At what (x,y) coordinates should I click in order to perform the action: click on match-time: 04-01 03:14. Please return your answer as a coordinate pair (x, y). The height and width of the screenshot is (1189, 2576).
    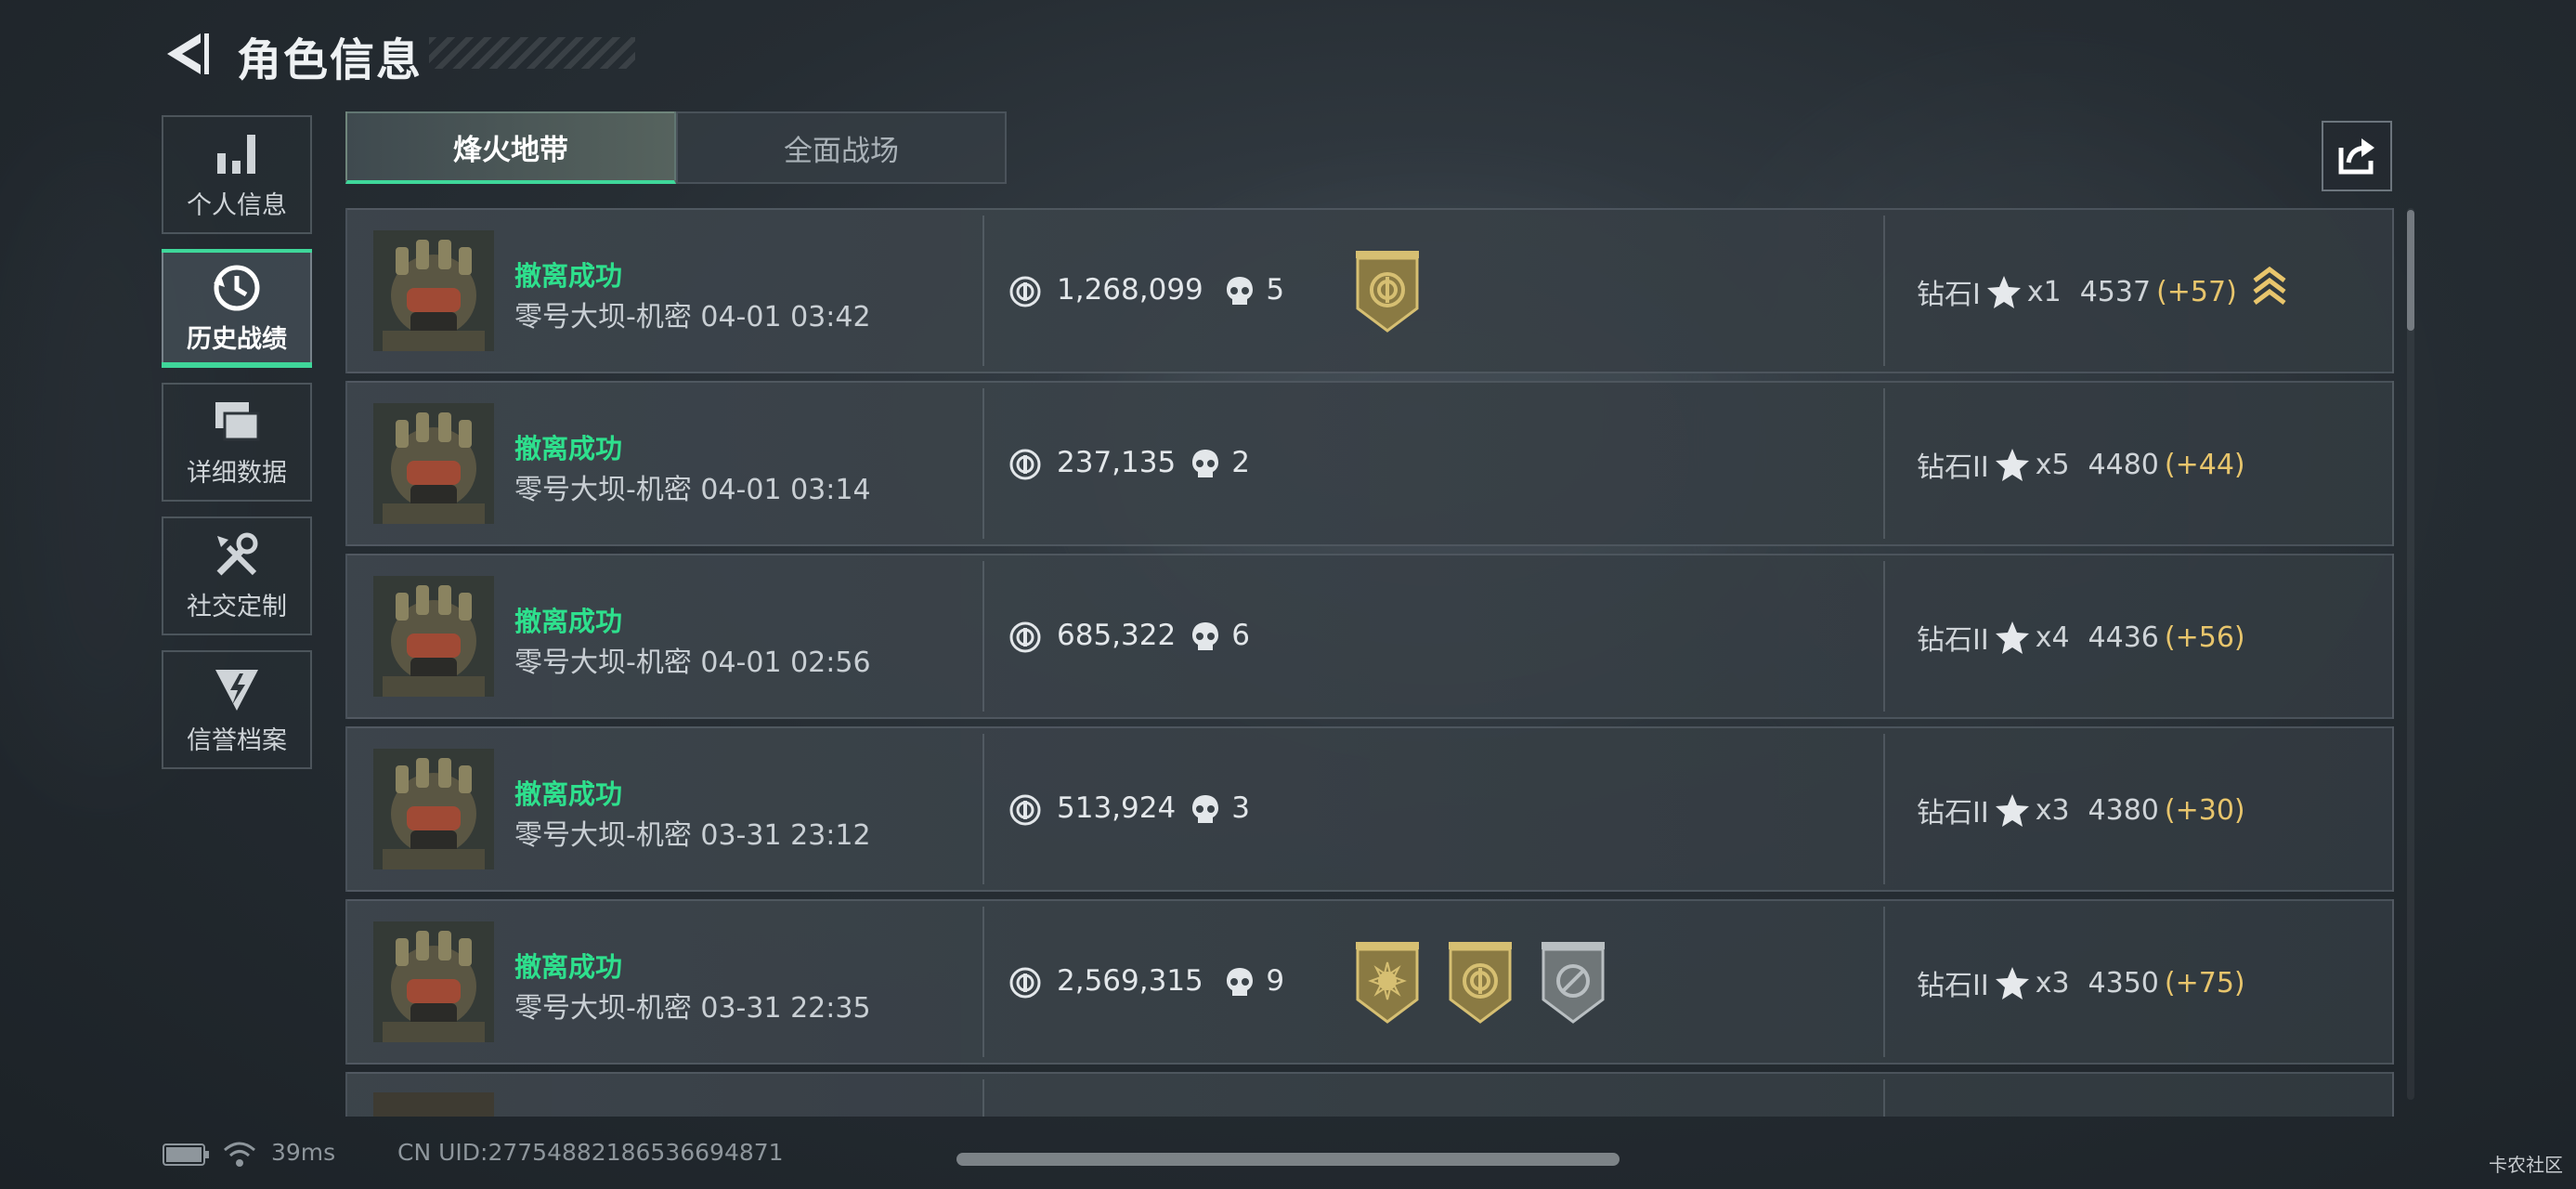
    Looking at the image, I should click on (785, 490).